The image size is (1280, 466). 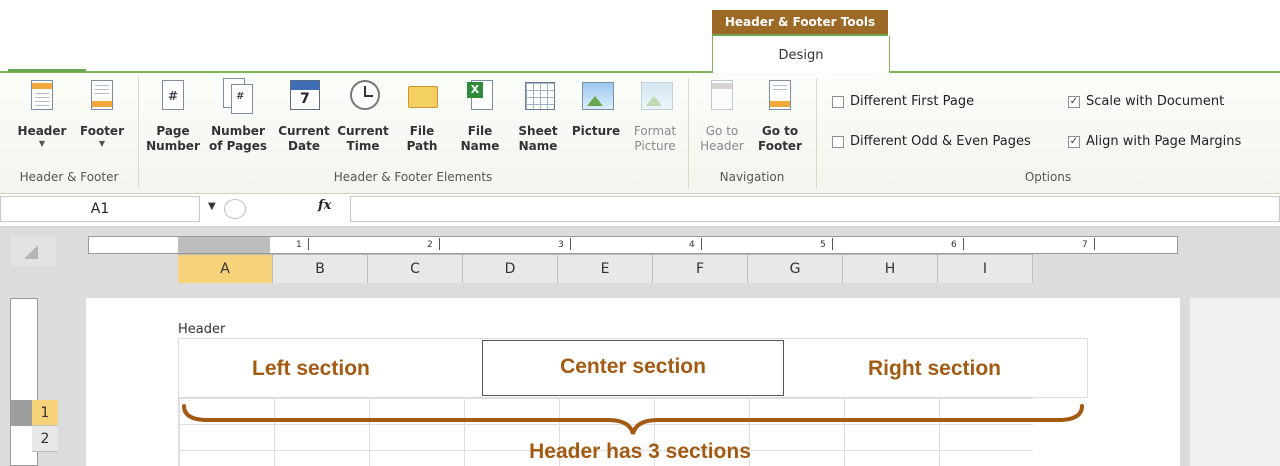 What do you see at coordinates (890, 269) in the screenshot?
I see `column-header-h: H` at bounding box center [890, 269].